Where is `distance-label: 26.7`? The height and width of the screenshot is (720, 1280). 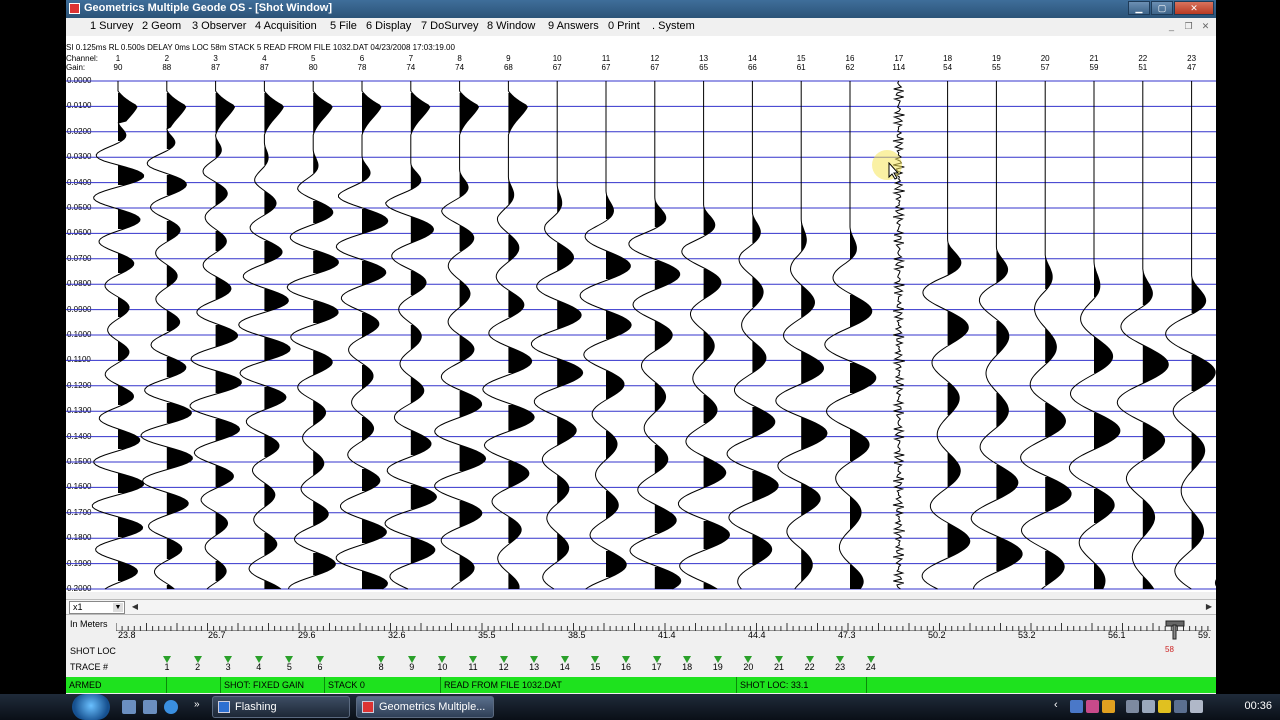 distance-label: 26.7 is located at coordinates (217, 635).